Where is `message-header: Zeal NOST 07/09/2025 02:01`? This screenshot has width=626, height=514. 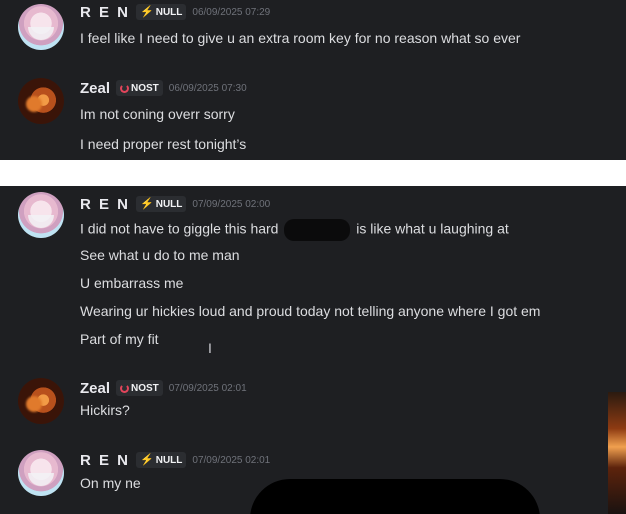 message-header: Zeal NOST 07/09/2025 02:01 is located at coordinates (163, 388).